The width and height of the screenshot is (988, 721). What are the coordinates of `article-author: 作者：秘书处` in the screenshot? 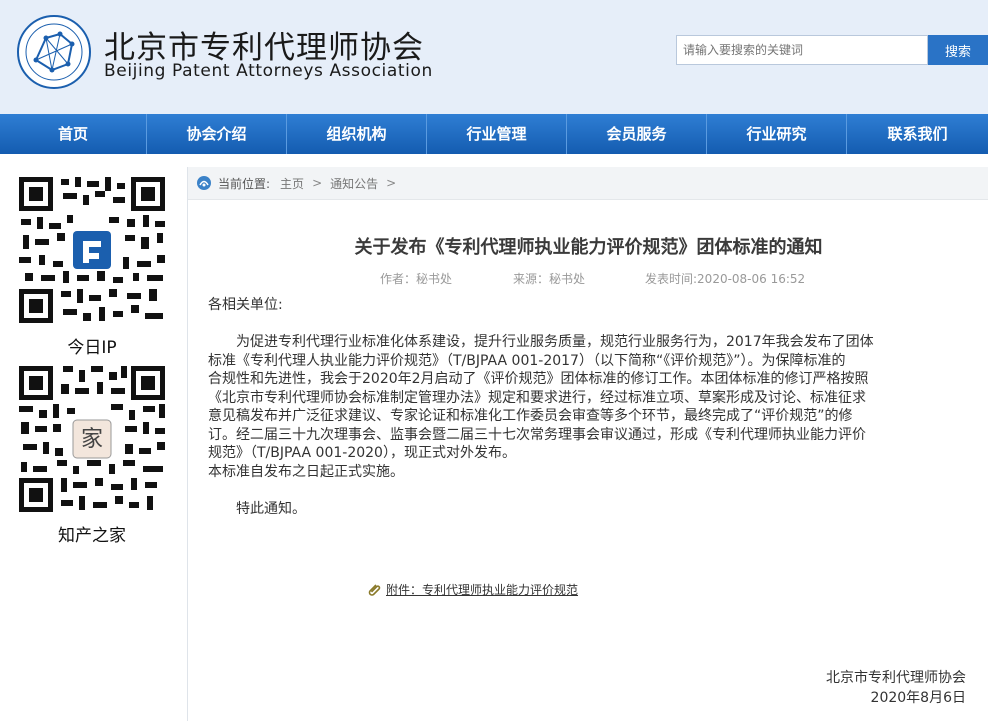 It's located at (416, 279).